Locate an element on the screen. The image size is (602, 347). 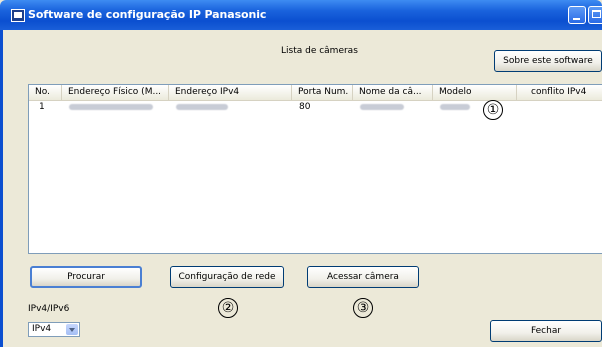
ip-version-label: IPv4/IPv6 is located at coordinates (49, 309).